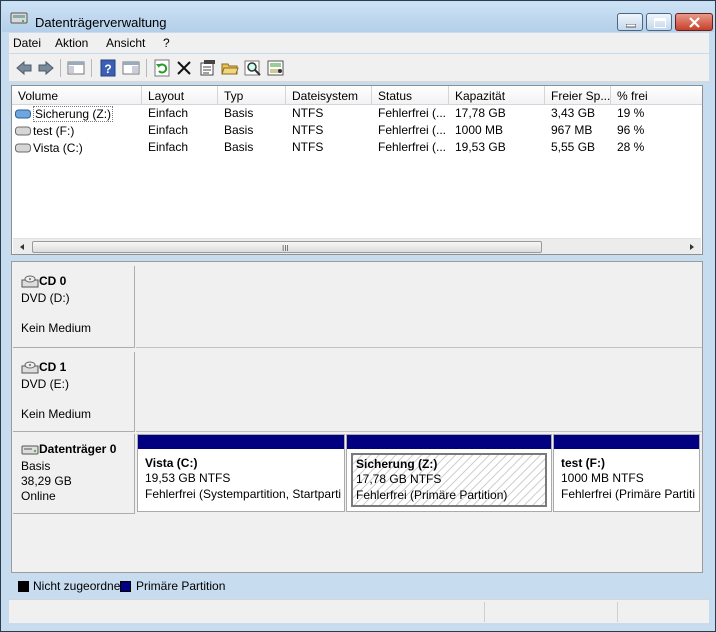  What do you see at coordinates (359, 611) in the screenshot?
I see `status-bar` at bounding box center [359, 611].